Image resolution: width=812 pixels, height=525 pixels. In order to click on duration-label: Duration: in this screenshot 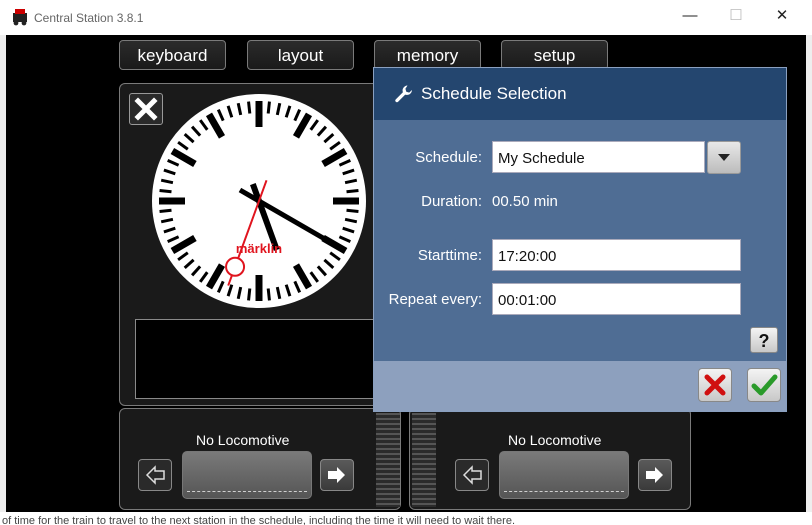, I will do `click(451, 201)`.